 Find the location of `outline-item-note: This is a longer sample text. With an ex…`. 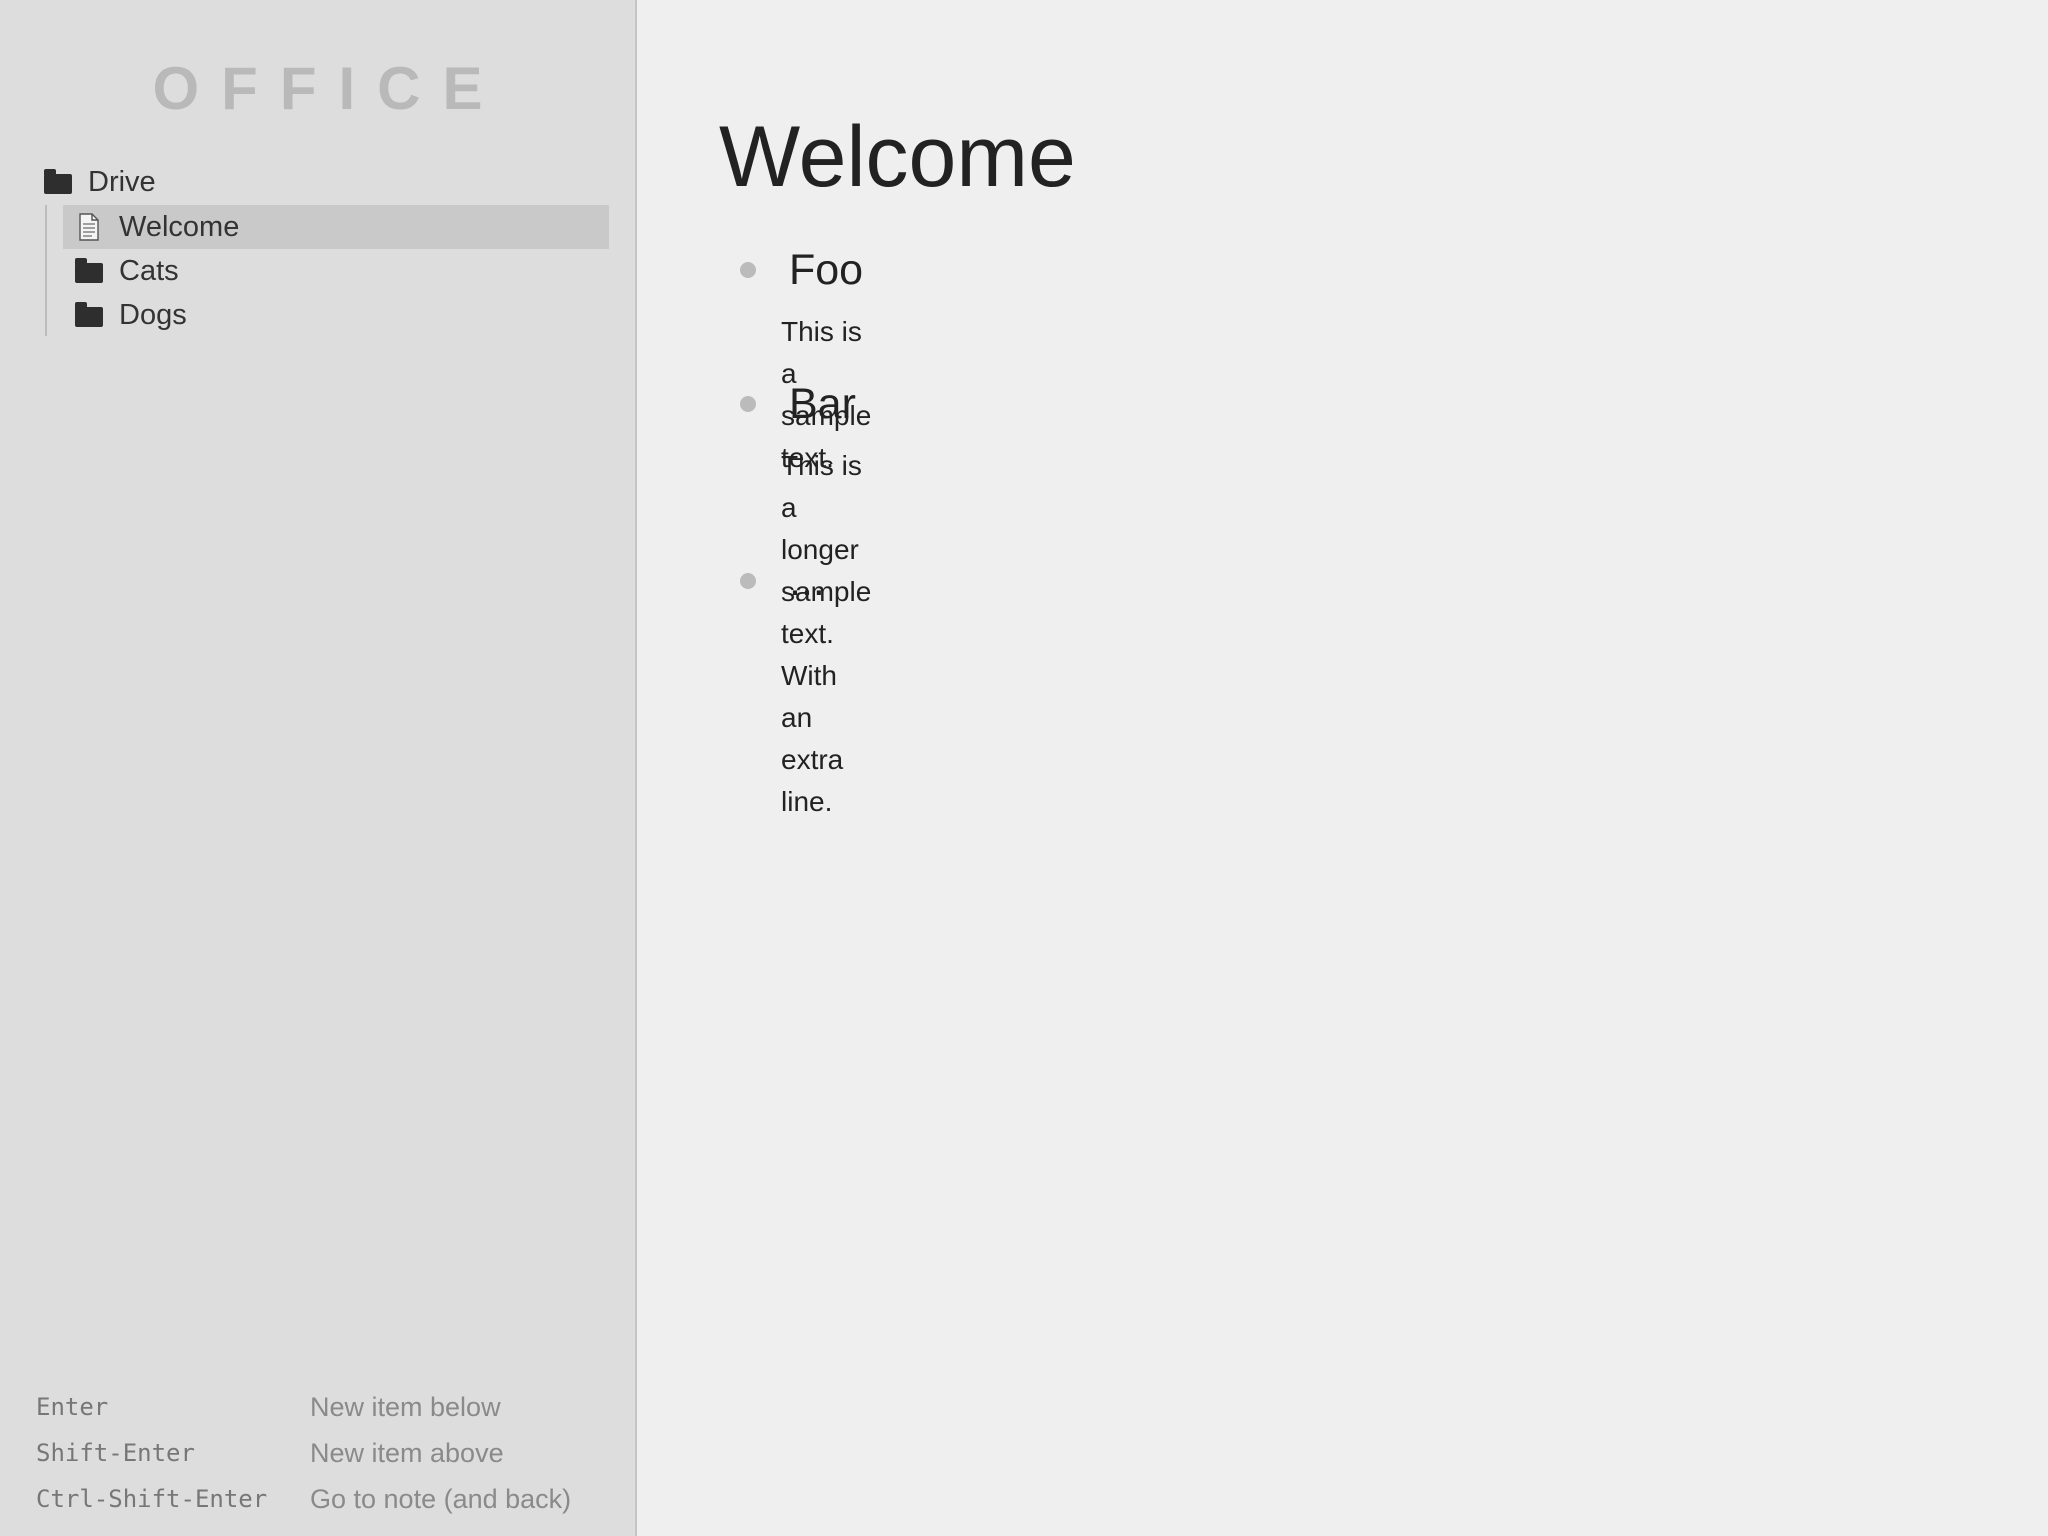

outline-item-note: This is a longer sample text. With an ex… is located at coordinates (826, 634).